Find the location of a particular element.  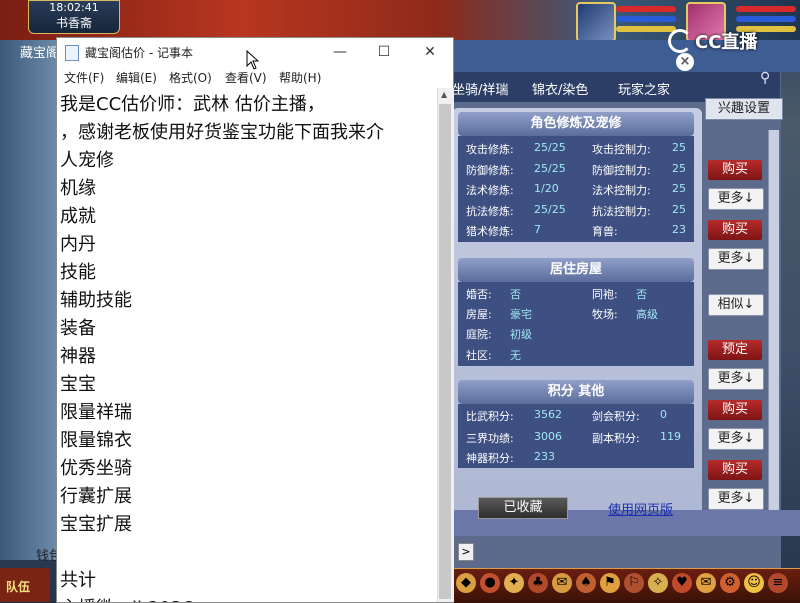

mouse-cursor-icon is located at coordinates (253, 60).